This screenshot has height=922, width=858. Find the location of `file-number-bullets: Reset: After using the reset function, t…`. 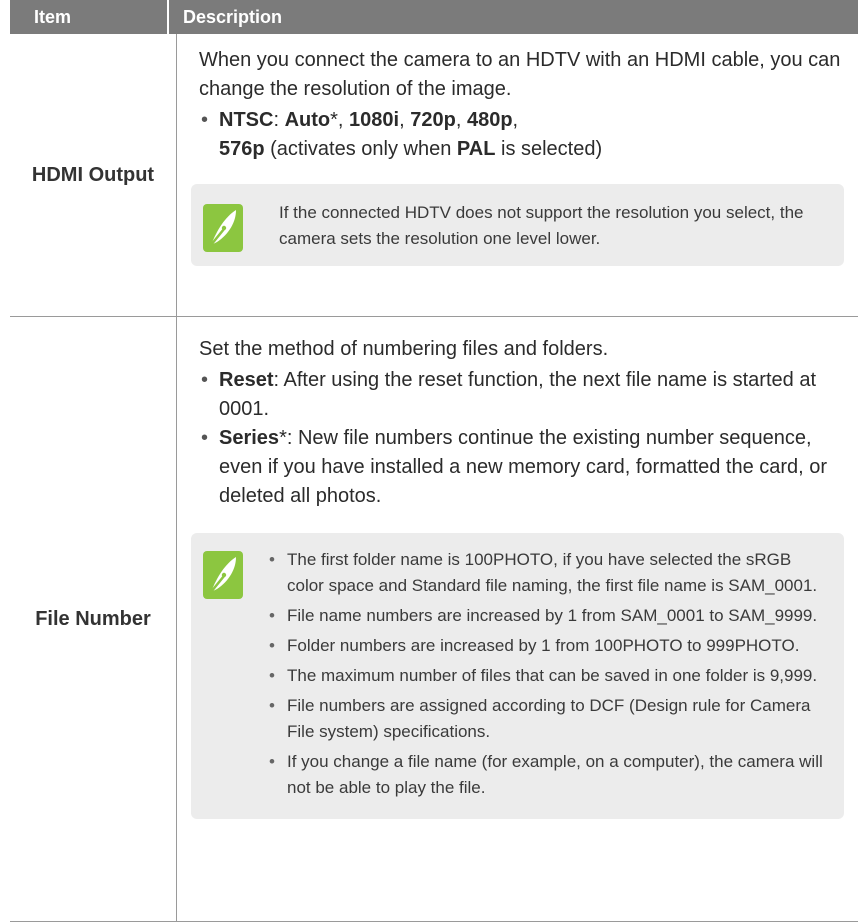

file-number-bullets: Reset: After using the reset function, t… is located at coordinates (521, 438).